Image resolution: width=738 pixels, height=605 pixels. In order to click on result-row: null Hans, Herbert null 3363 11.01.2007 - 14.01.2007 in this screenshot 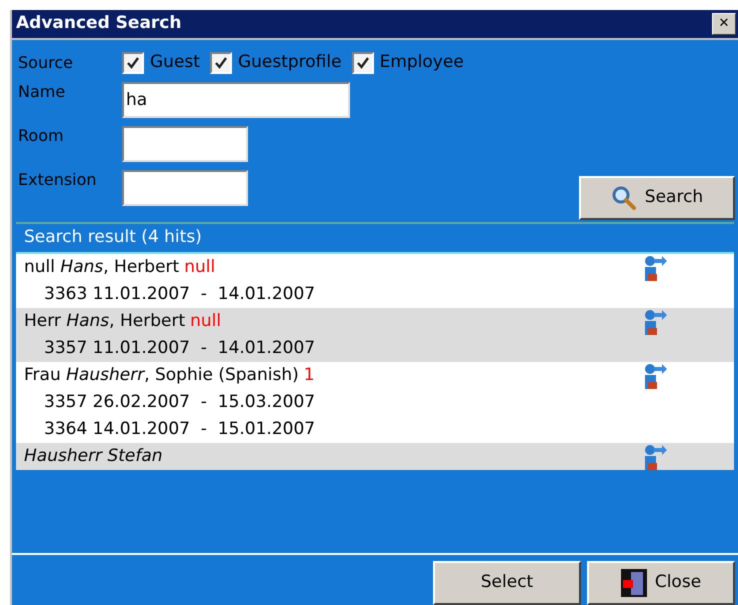, I will do `click(375, 281)`.